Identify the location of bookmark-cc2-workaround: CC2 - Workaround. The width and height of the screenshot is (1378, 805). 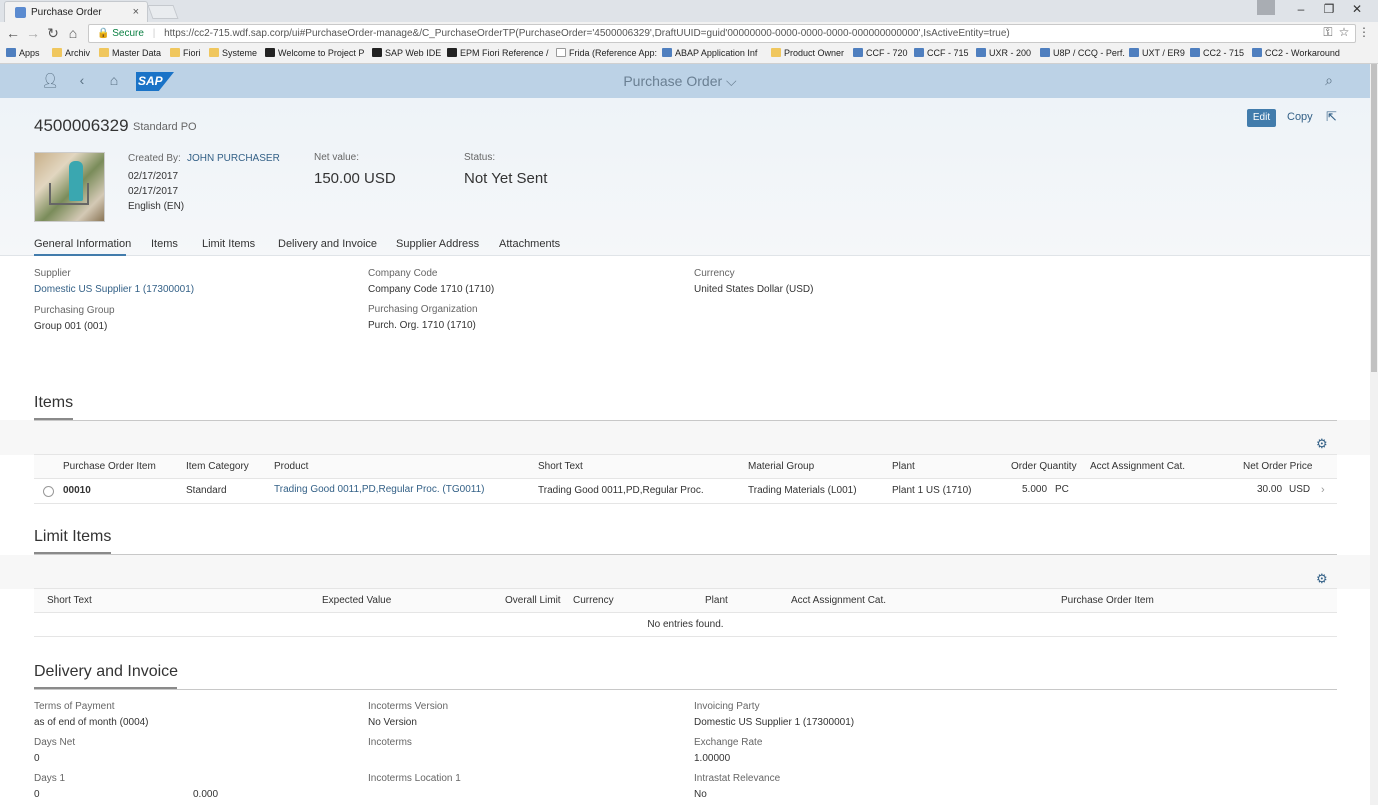
(1296, 53).